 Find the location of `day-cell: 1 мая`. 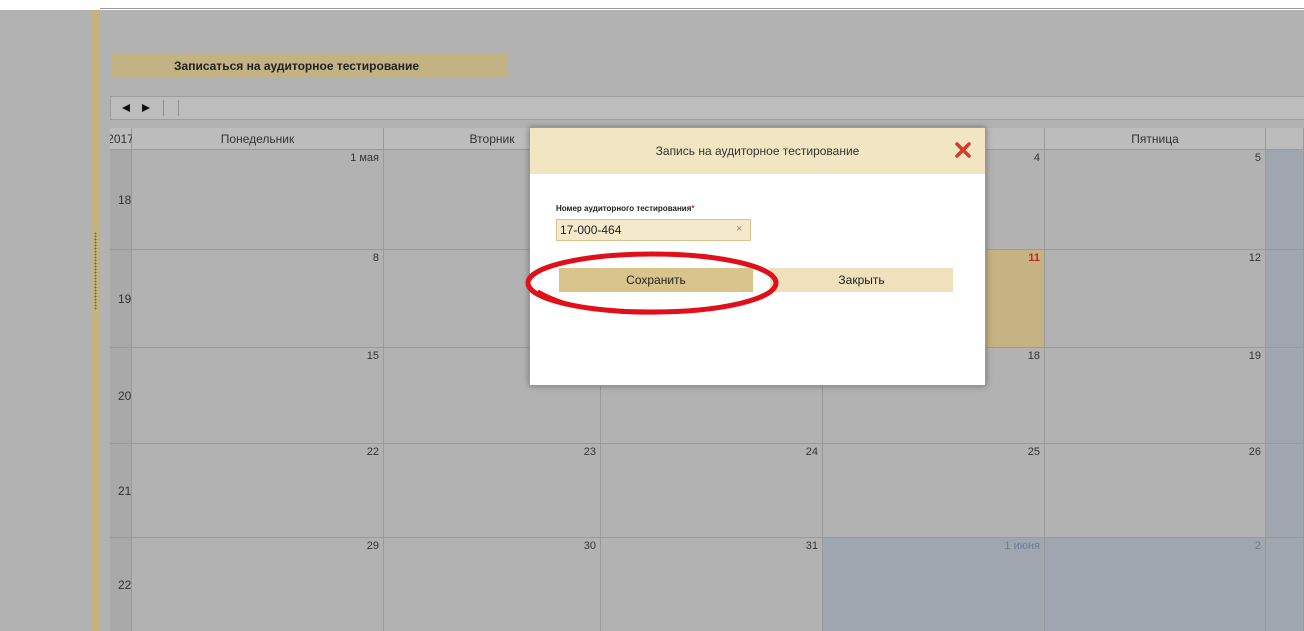

day-cell: 1 мая is located at coordinates (258, 200).